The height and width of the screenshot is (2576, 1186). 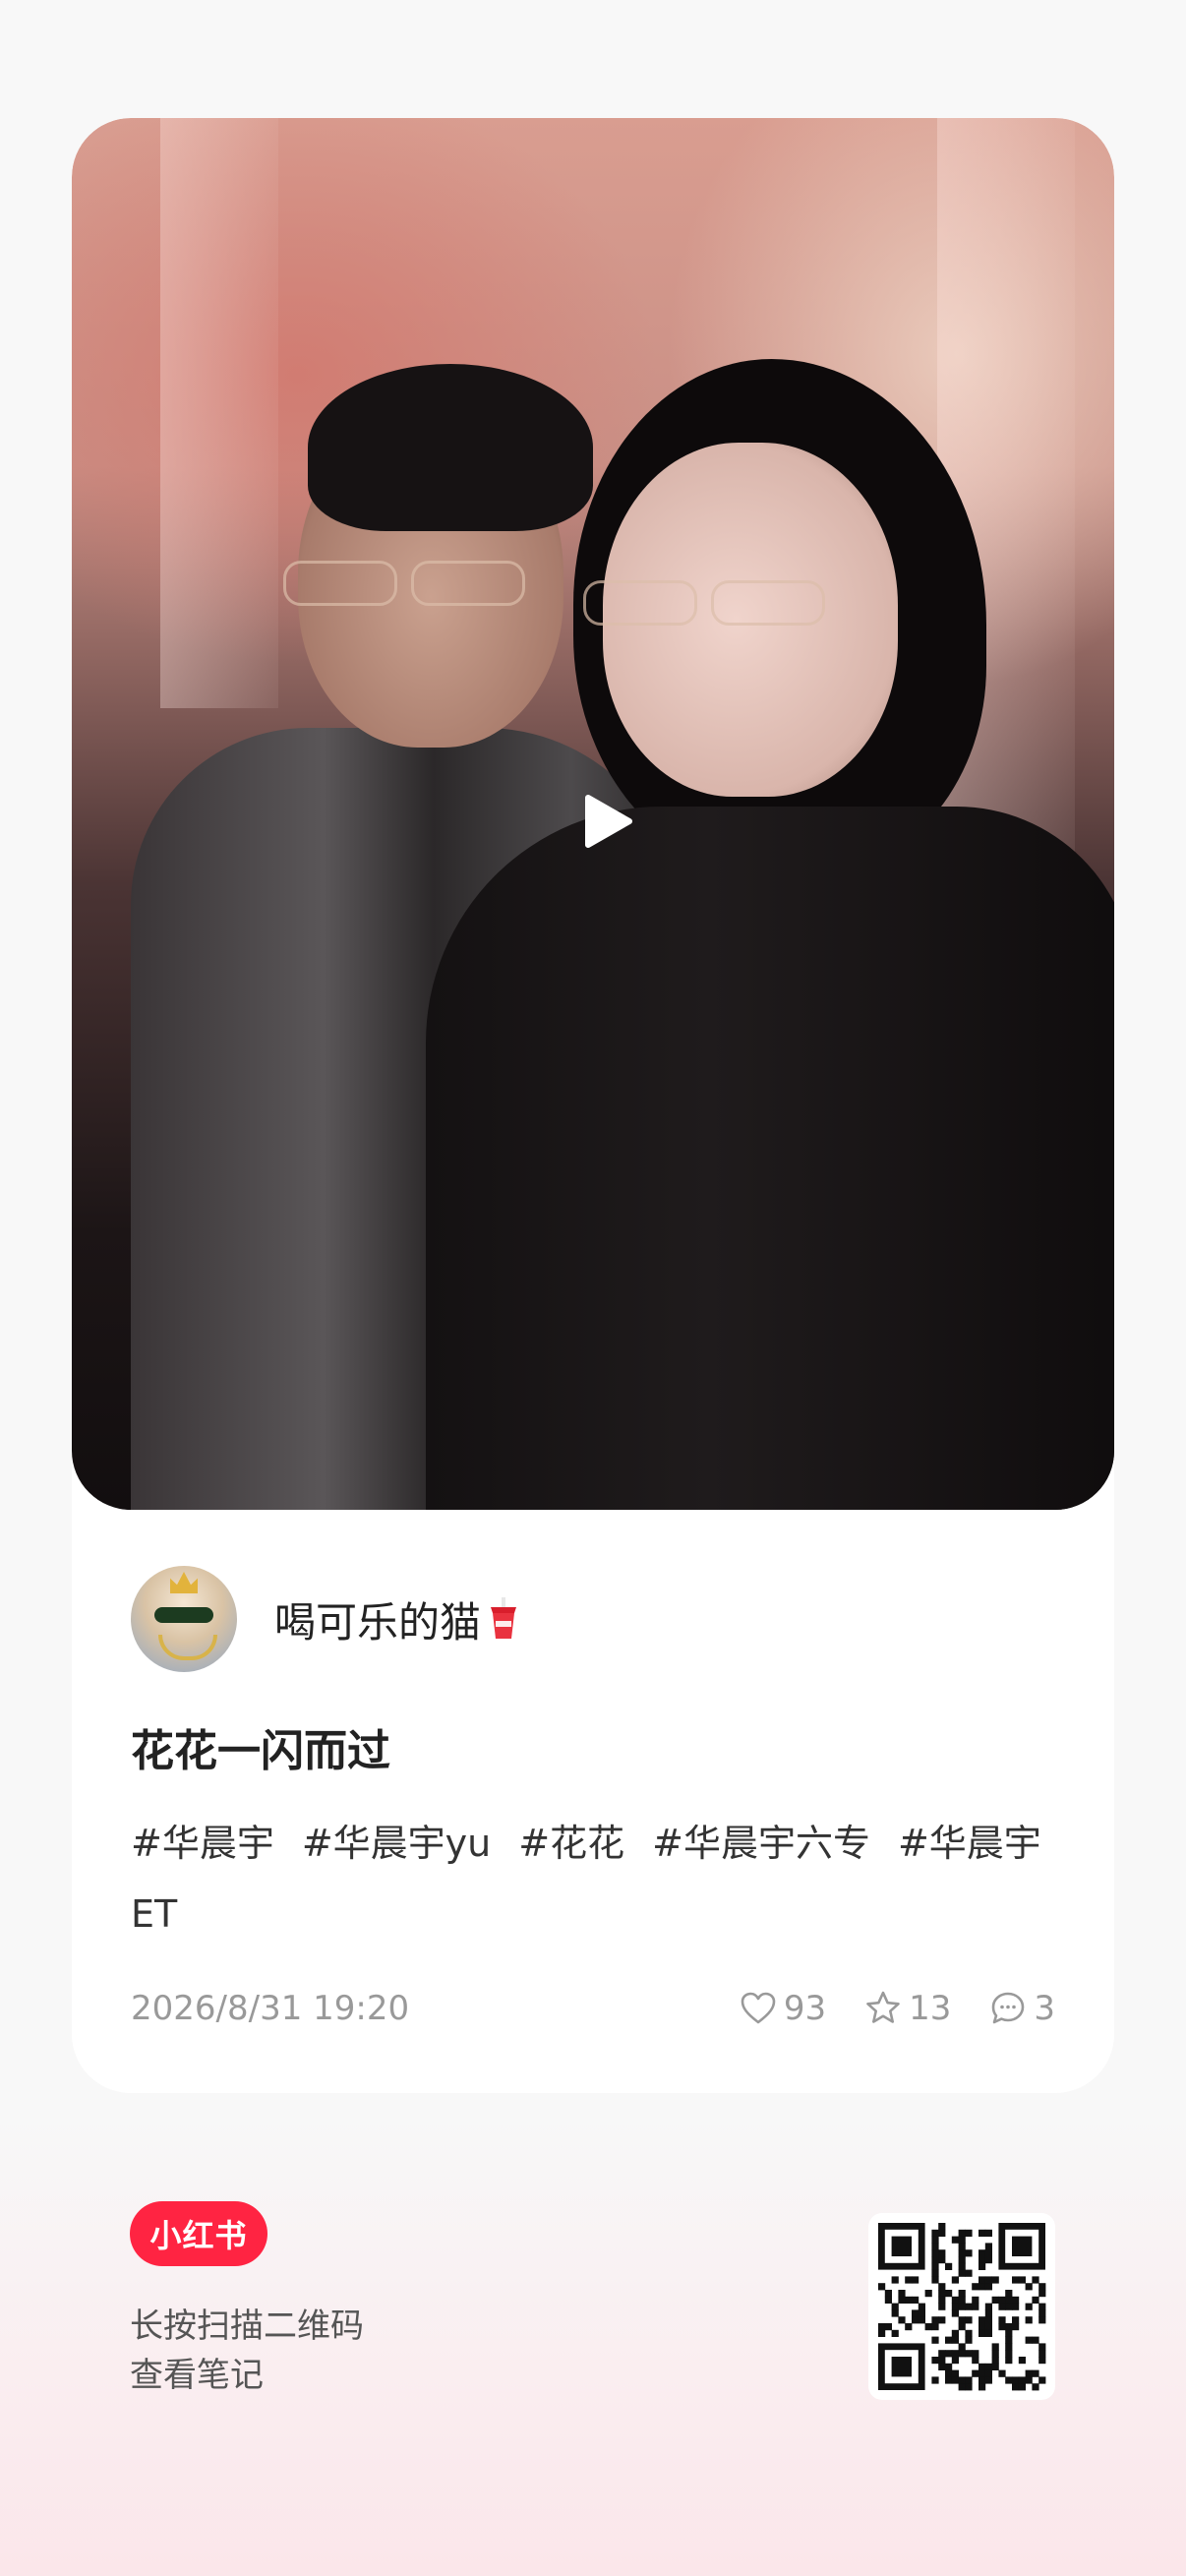 What do you see at coordinates (247, 2351) in the screenshot?
I see `scan-hint: 长按扫描二维码 查看笔记` at bounding box center [247, 2351].